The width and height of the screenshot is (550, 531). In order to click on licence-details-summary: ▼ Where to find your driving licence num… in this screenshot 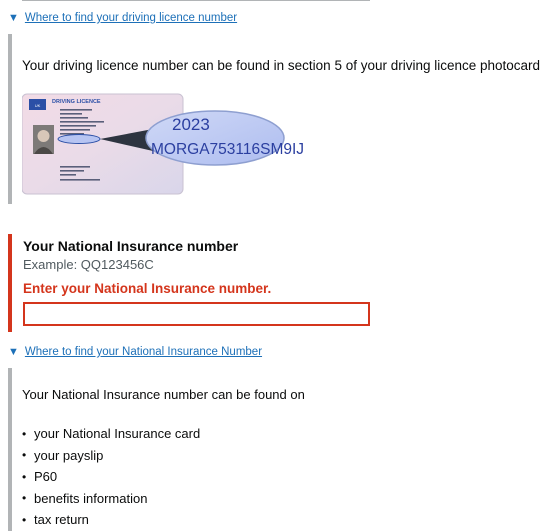, I will do `click(122, 18)`.